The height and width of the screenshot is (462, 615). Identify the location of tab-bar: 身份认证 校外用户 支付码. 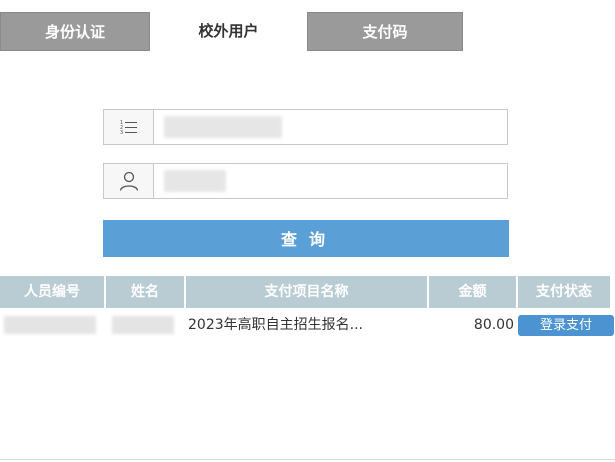
(307, 31).